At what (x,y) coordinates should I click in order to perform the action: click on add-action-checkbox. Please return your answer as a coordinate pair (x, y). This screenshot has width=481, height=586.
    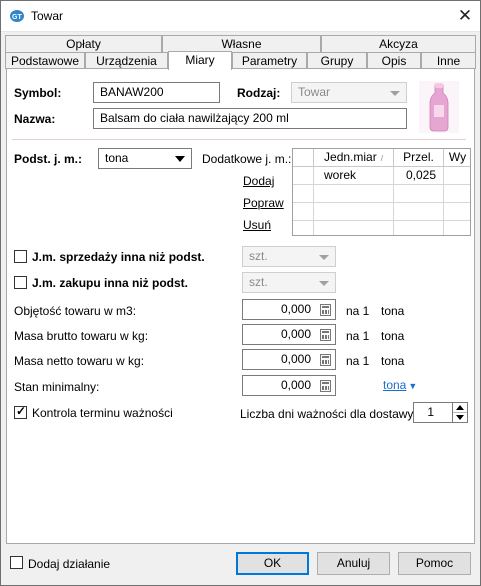
    Looking at the image, I should click on (16, 562).